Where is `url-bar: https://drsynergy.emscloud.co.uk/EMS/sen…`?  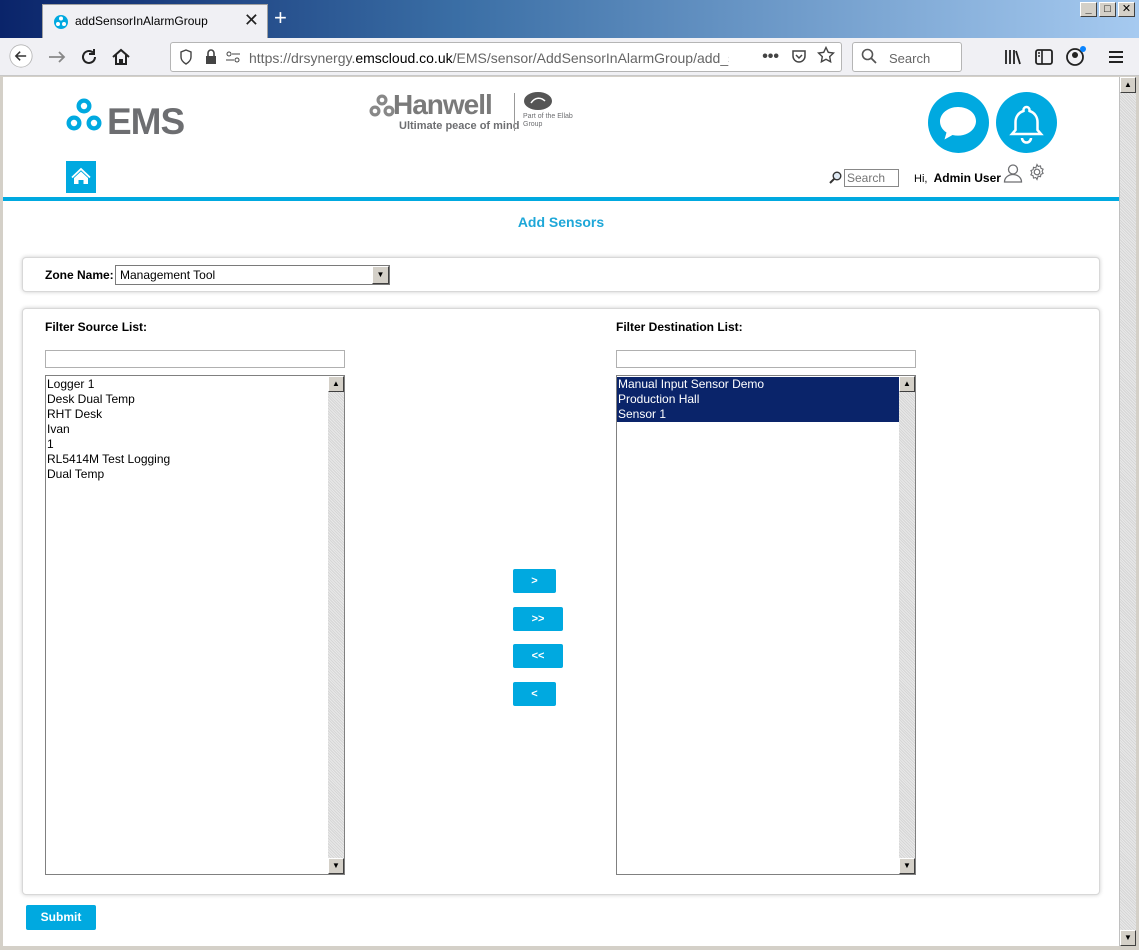 url-bar: https://drsynergy.emscloud.co.uk/EMS/sen… is located at coordinates (506, 57).